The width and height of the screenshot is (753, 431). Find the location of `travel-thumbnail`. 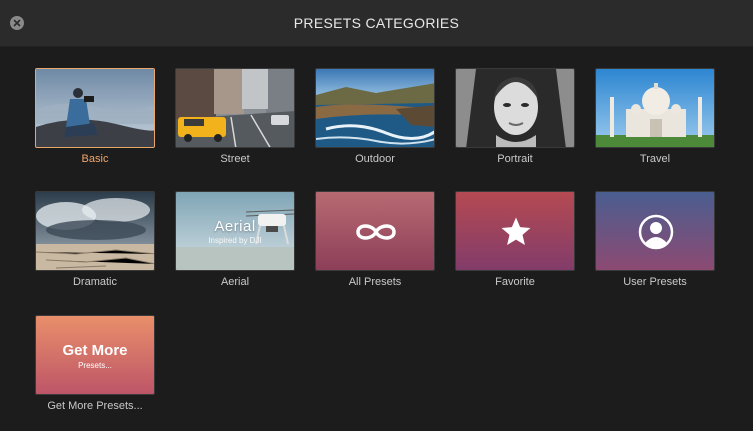

travel-thumbnail is located at coordinates (655, 108).